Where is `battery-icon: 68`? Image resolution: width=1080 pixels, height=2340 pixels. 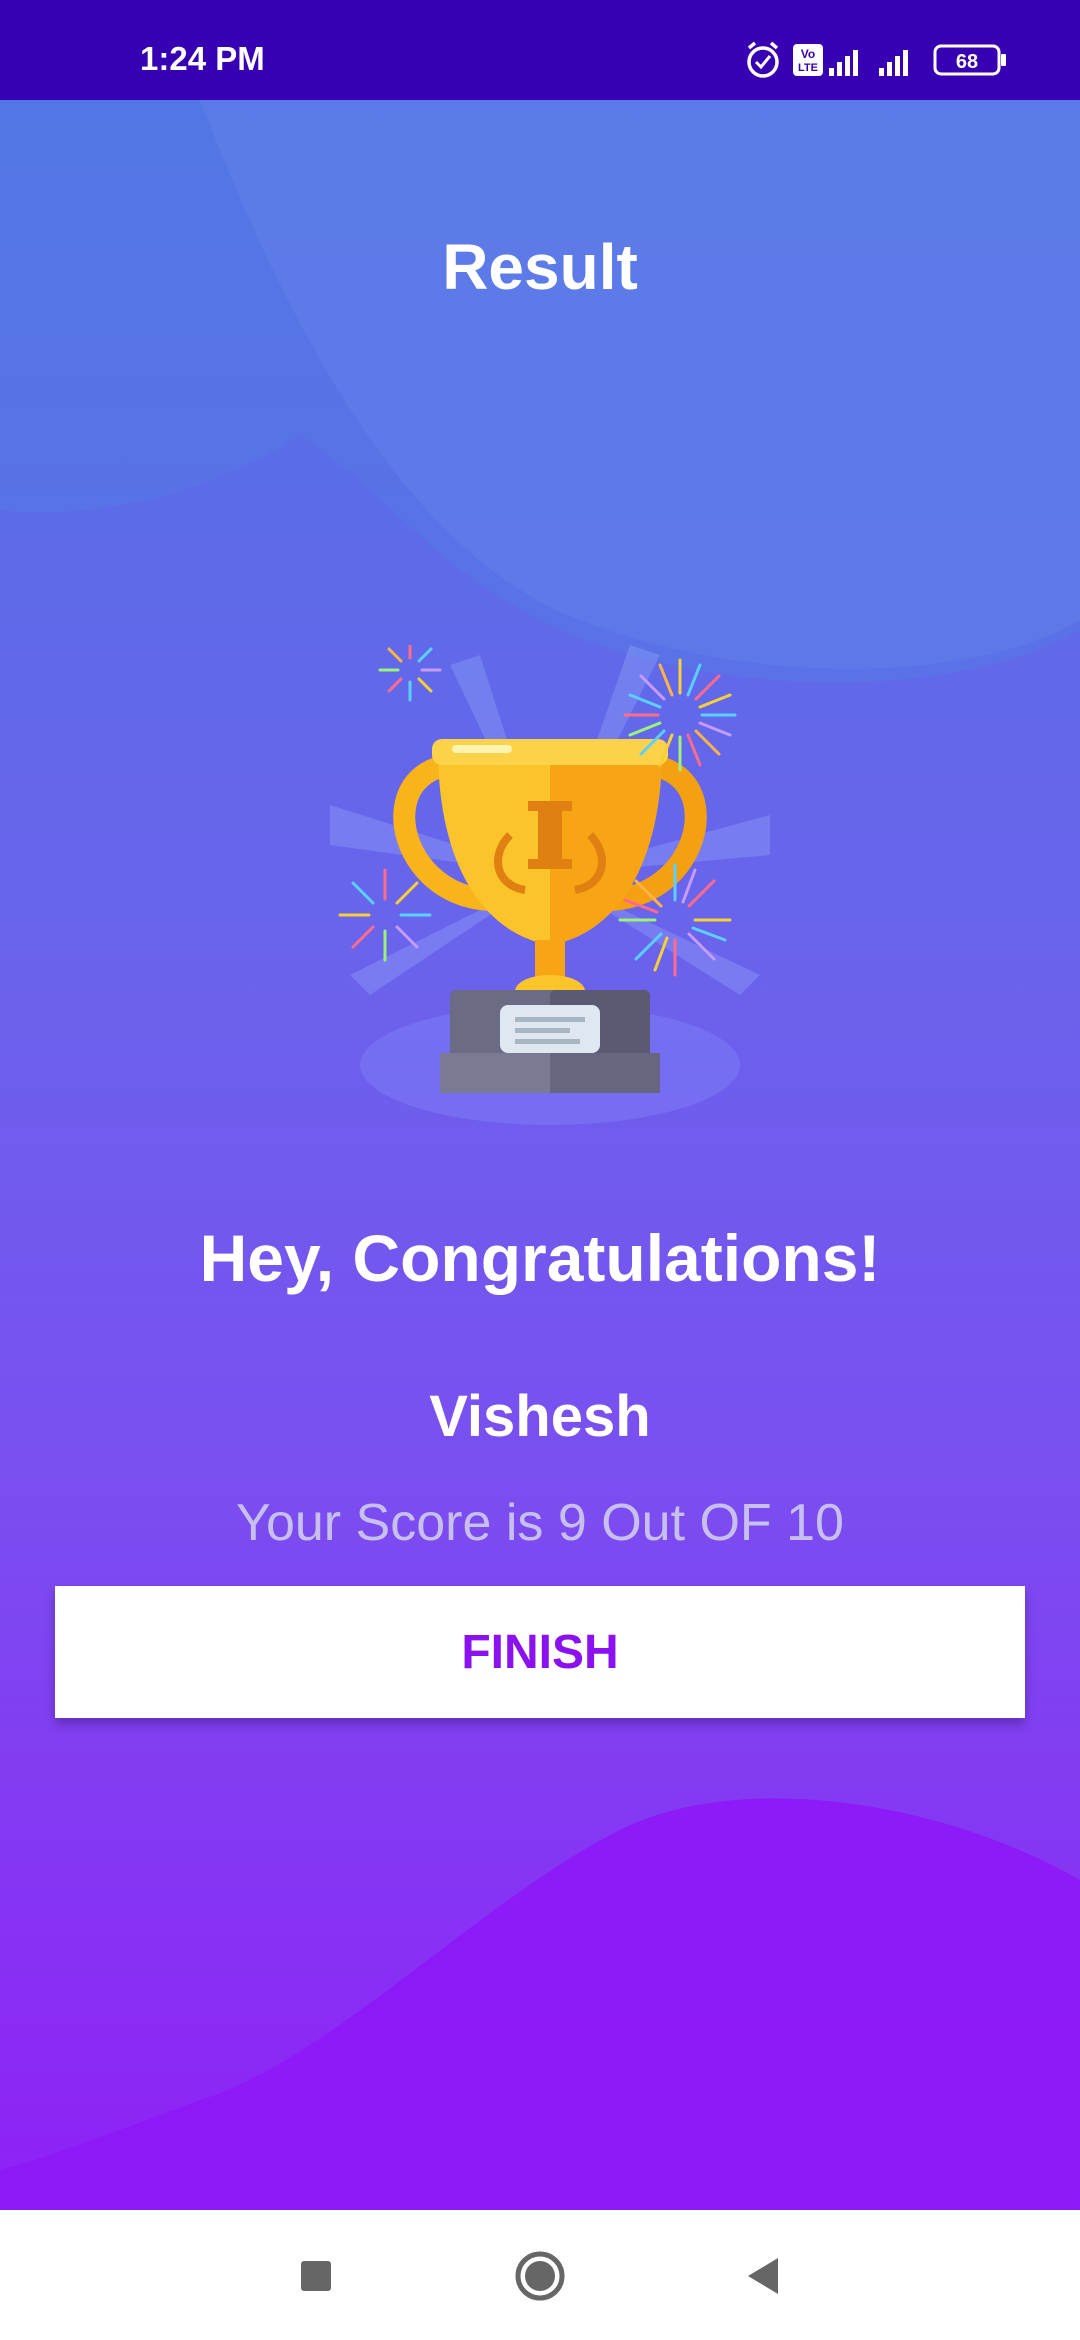
battery-icon: 68 is located at coordinates (969, 60).